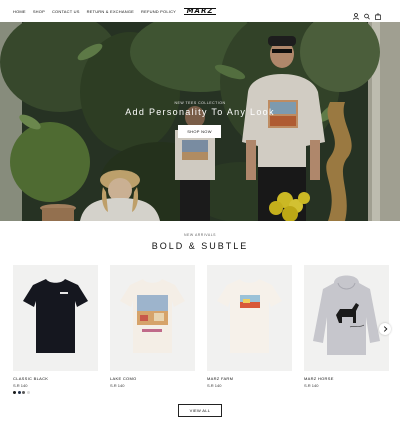 This screenshot has height=433, width=400. What do you see at coordinates (200, 112) in the screenshot?
I see `hero-title: Add Personality To Any Look` at bounding box center [200, 112].